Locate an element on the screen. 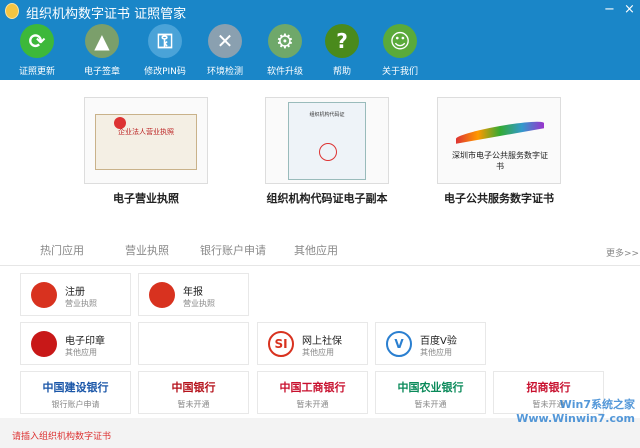 The width and height of the screenshot is (640, 448). certificate-label: 电子公共服务数字证书 is located at coordinates (499, 198).